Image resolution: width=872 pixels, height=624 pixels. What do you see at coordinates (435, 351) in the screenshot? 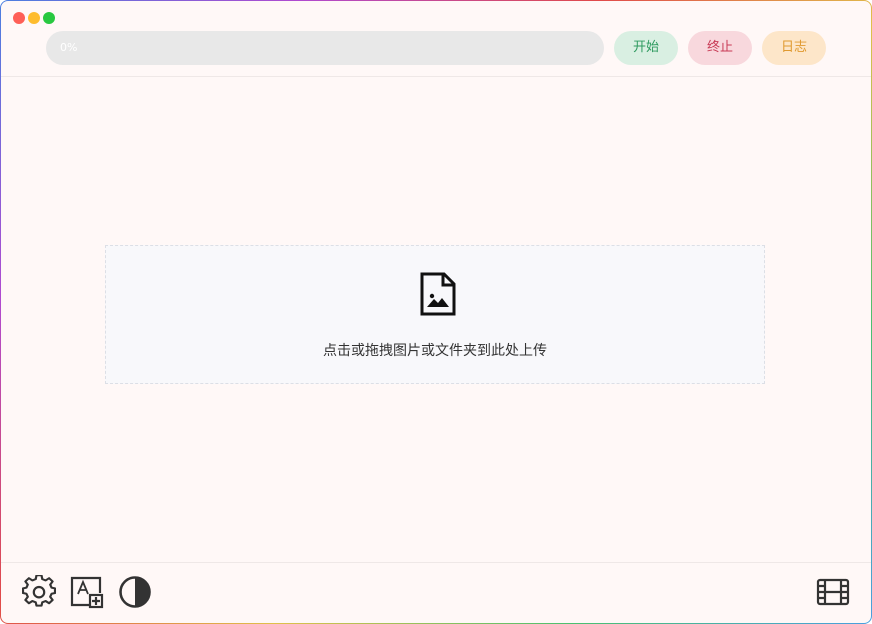
I see `upload-hint-text: 点击或拖拽图片或文件夹到此处上传` at bounding box center [435, 351].